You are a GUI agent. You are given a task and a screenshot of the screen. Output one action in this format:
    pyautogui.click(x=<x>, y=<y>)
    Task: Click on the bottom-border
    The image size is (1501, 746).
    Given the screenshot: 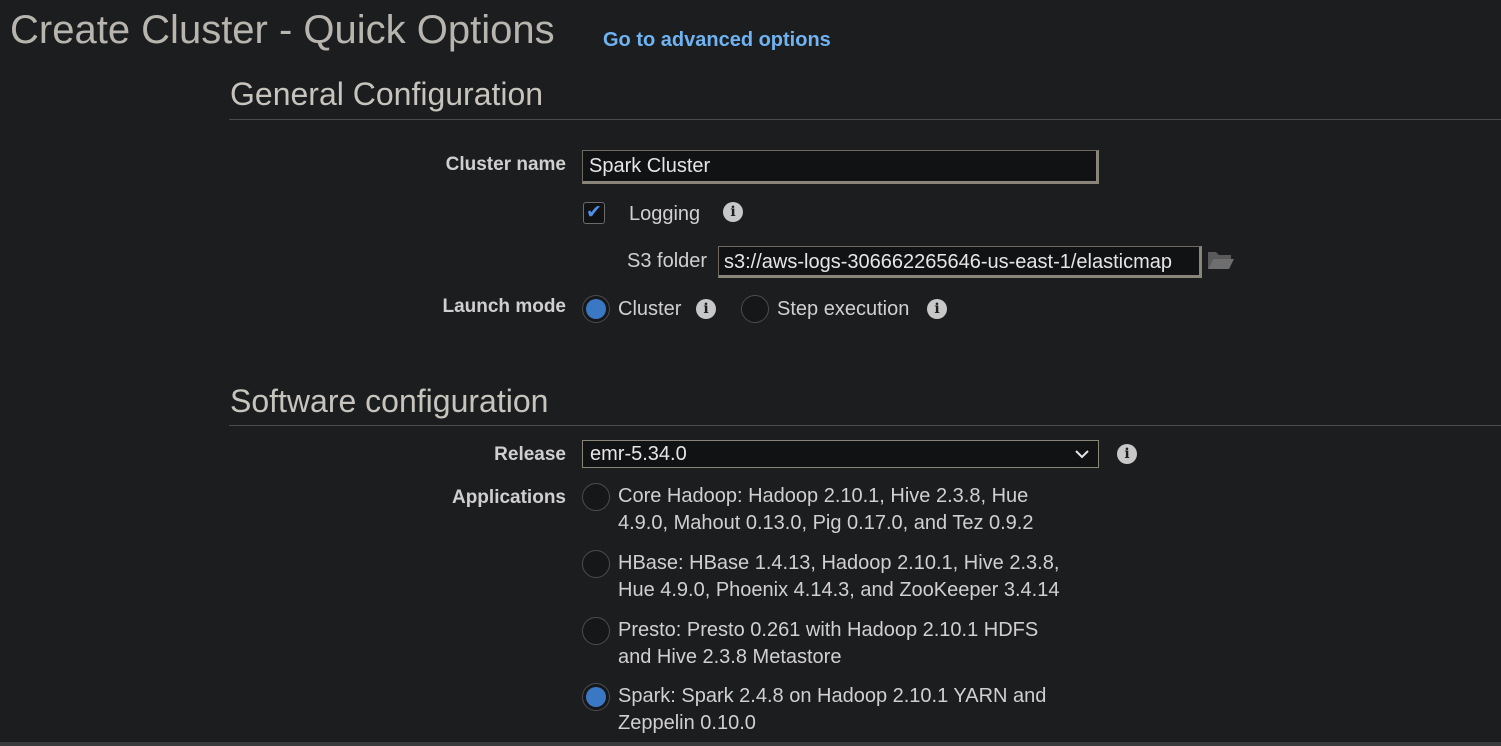 What is the action you would take?
    pyautogui.click(x=750, y=744)
    